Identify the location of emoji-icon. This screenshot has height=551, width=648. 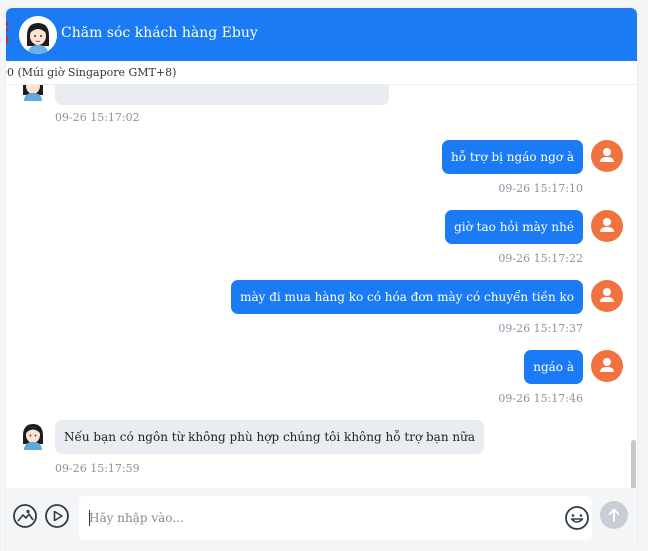
(577, 518).